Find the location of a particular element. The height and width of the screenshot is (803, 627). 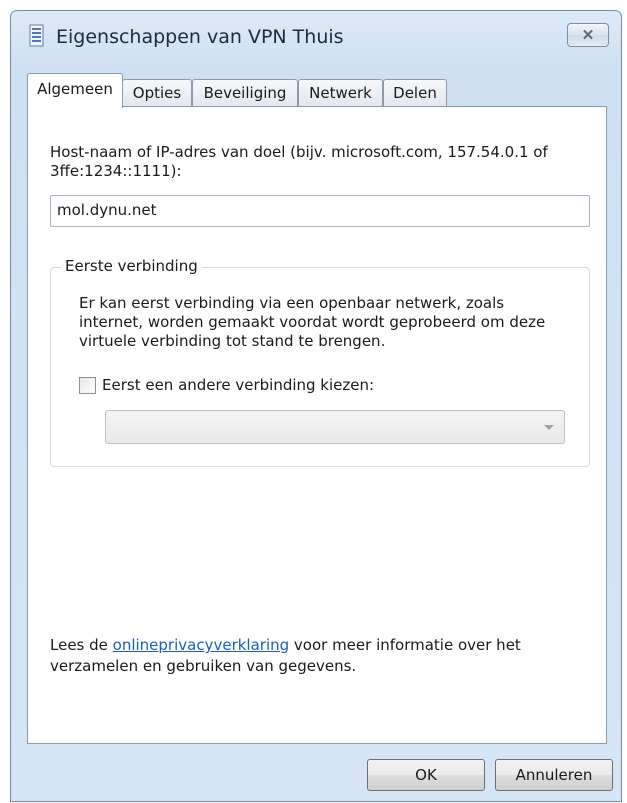

privacy-prefix: Lees de is located at coordinates (81, 645).